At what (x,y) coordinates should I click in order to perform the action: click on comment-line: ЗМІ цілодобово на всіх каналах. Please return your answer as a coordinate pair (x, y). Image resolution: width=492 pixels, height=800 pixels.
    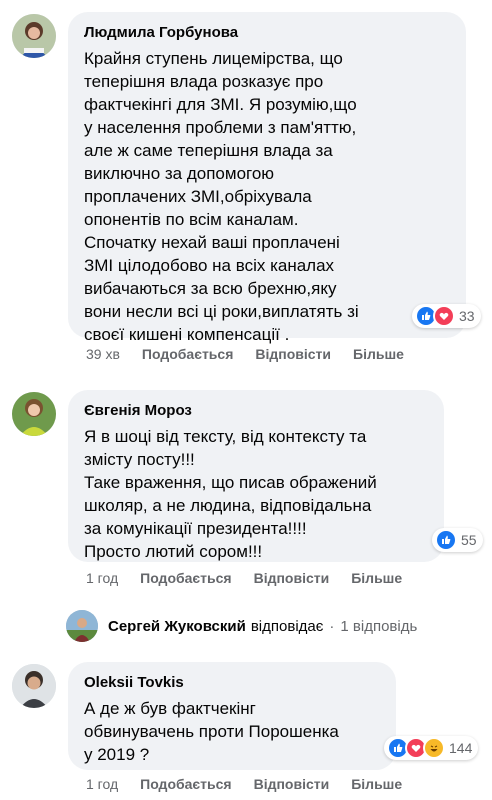
    Looking at the image, I should click on (209, 265).